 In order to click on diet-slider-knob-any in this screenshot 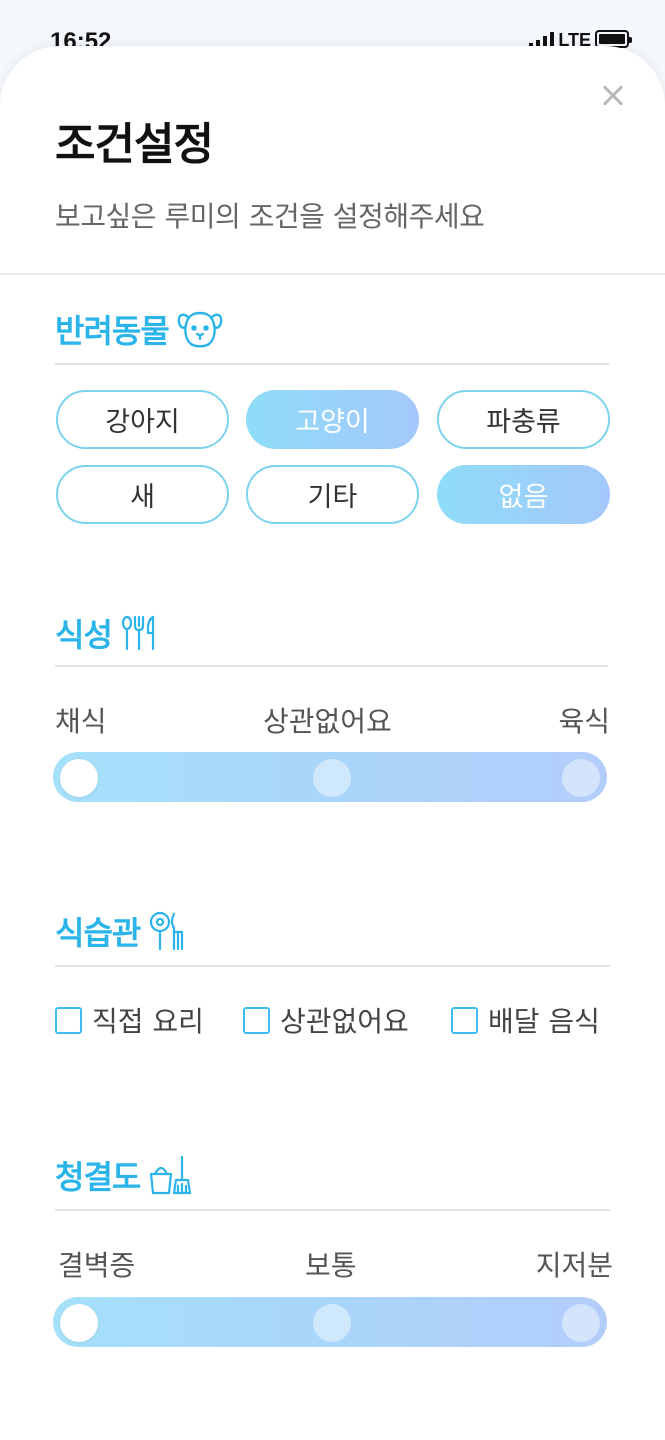, I will do `click(332, 778)`.